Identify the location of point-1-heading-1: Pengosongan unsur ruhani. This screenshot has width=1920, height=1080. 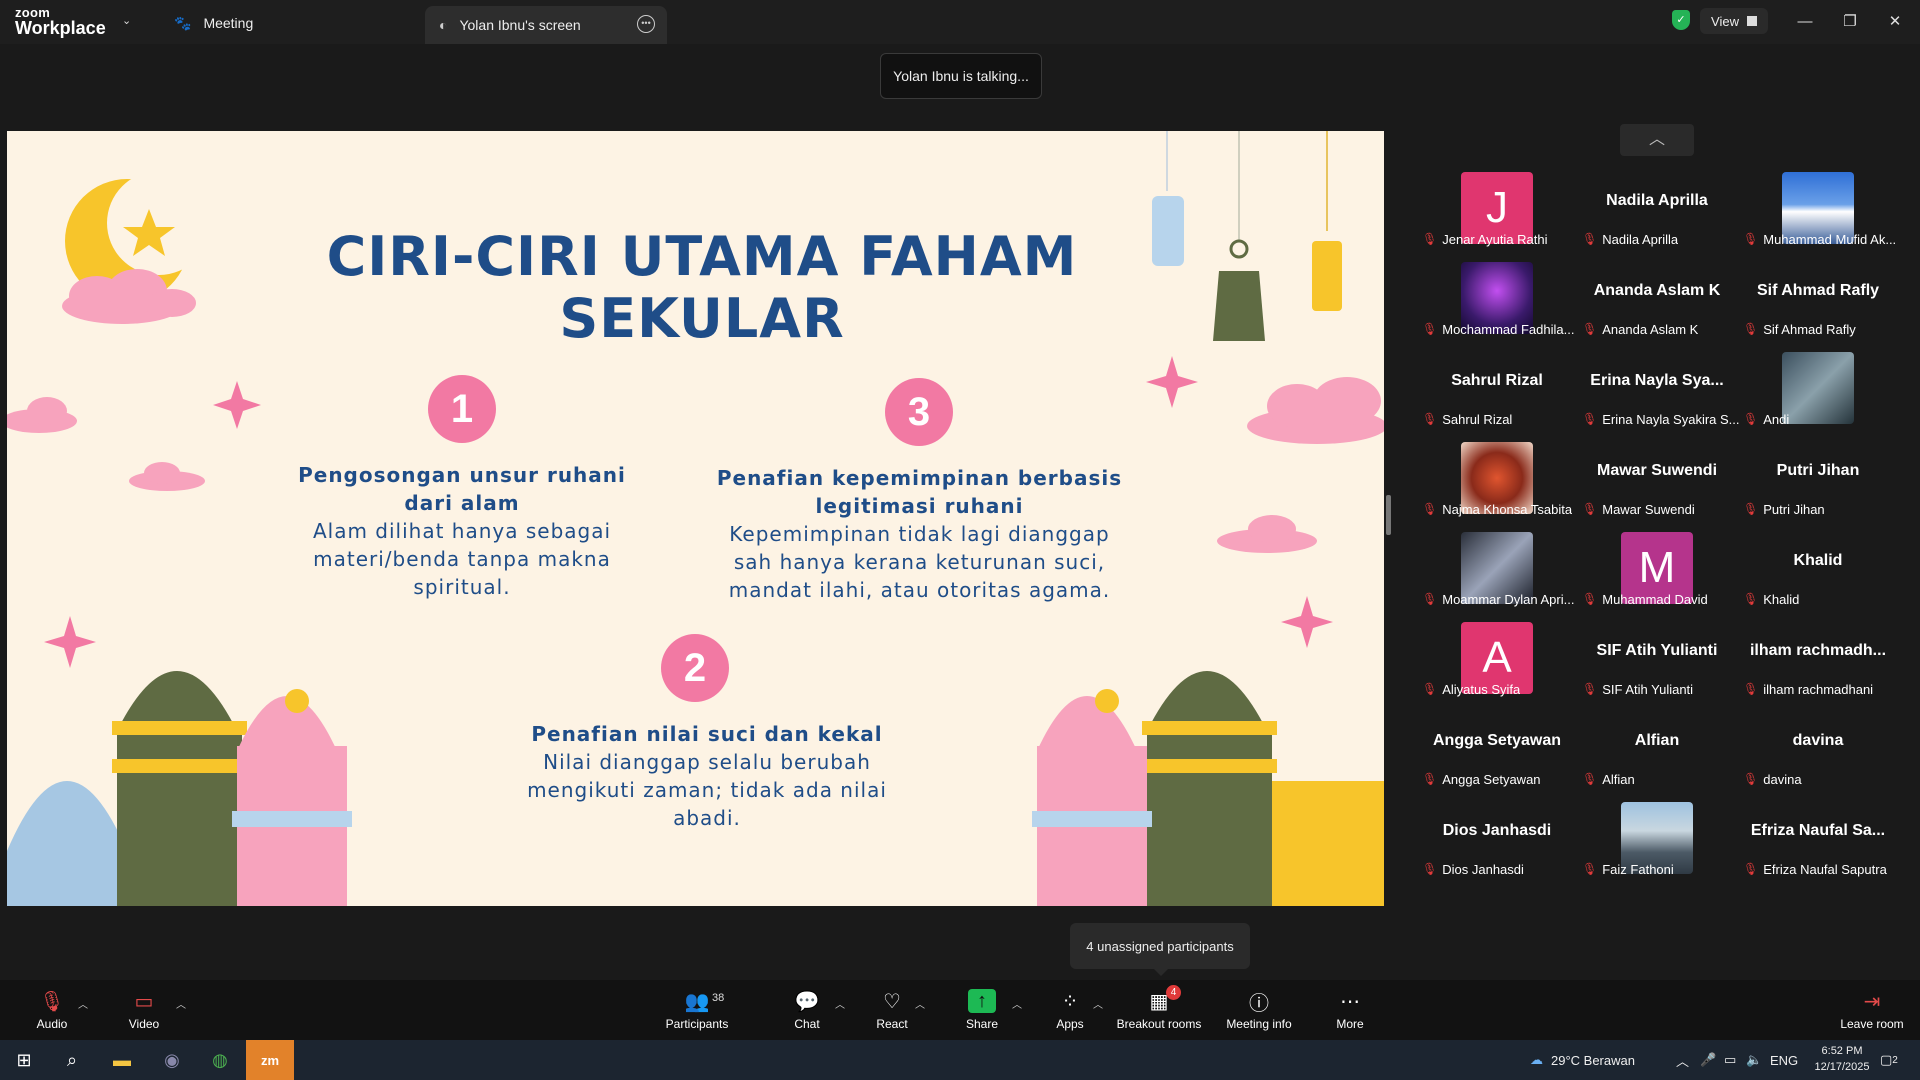
(462, 475).